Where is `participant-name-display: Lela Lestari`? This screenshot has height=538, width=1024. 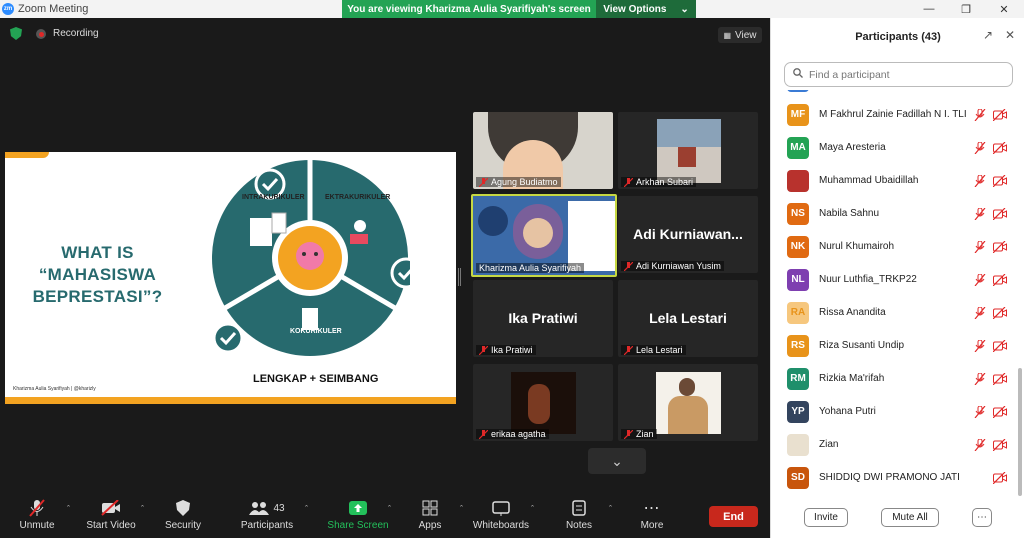 participant-name-display: Lela Lestari is located at coordinates (688, 318).